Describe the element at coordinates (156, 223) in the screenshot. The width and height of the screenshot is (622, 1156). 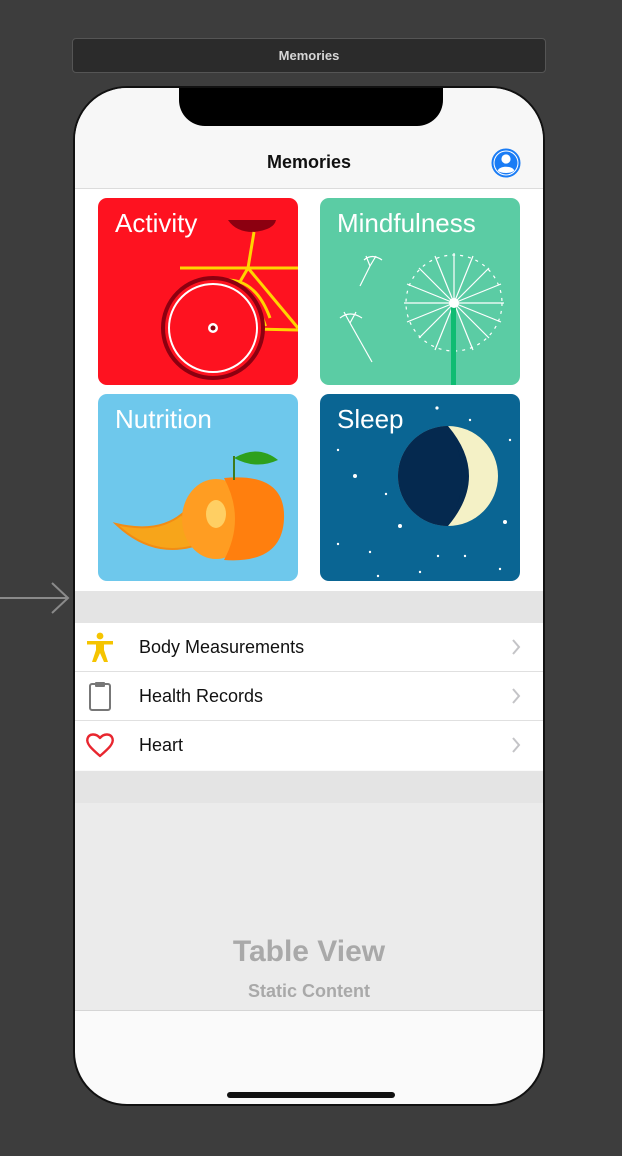
I see `tile-label-activity: Activity` at that location.